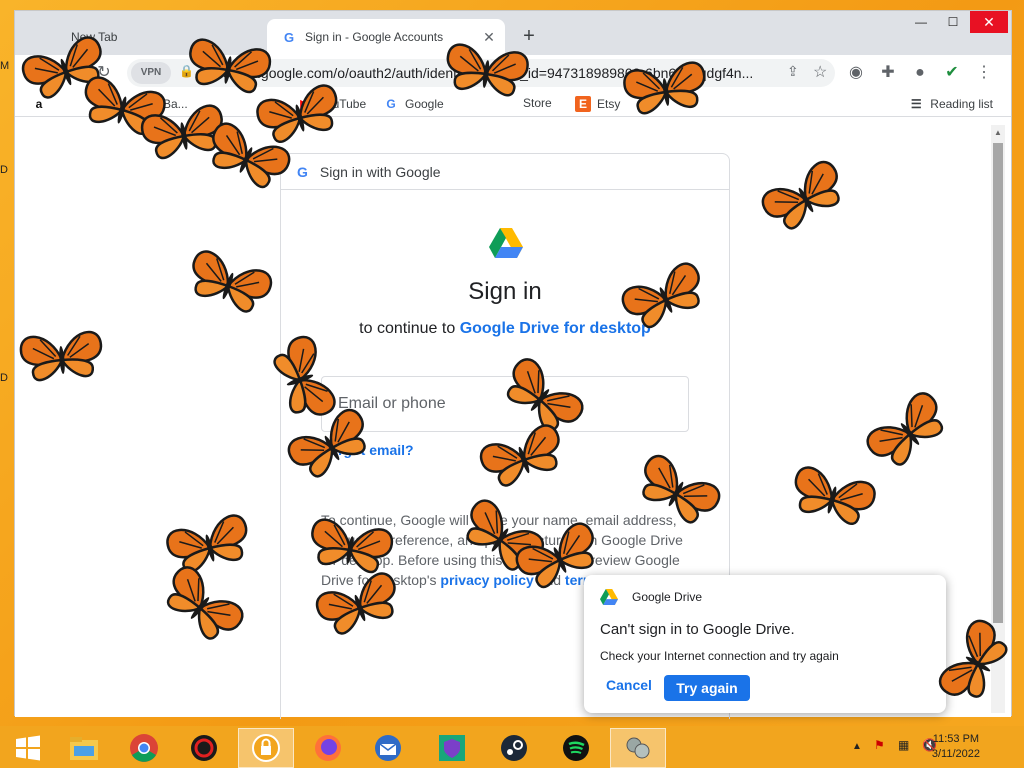 This screenshot has height=768, width=1024. Describe the element at coordinates (150, 37) in the screenshot. I see `tab-new-tab: New Tab` at that location.